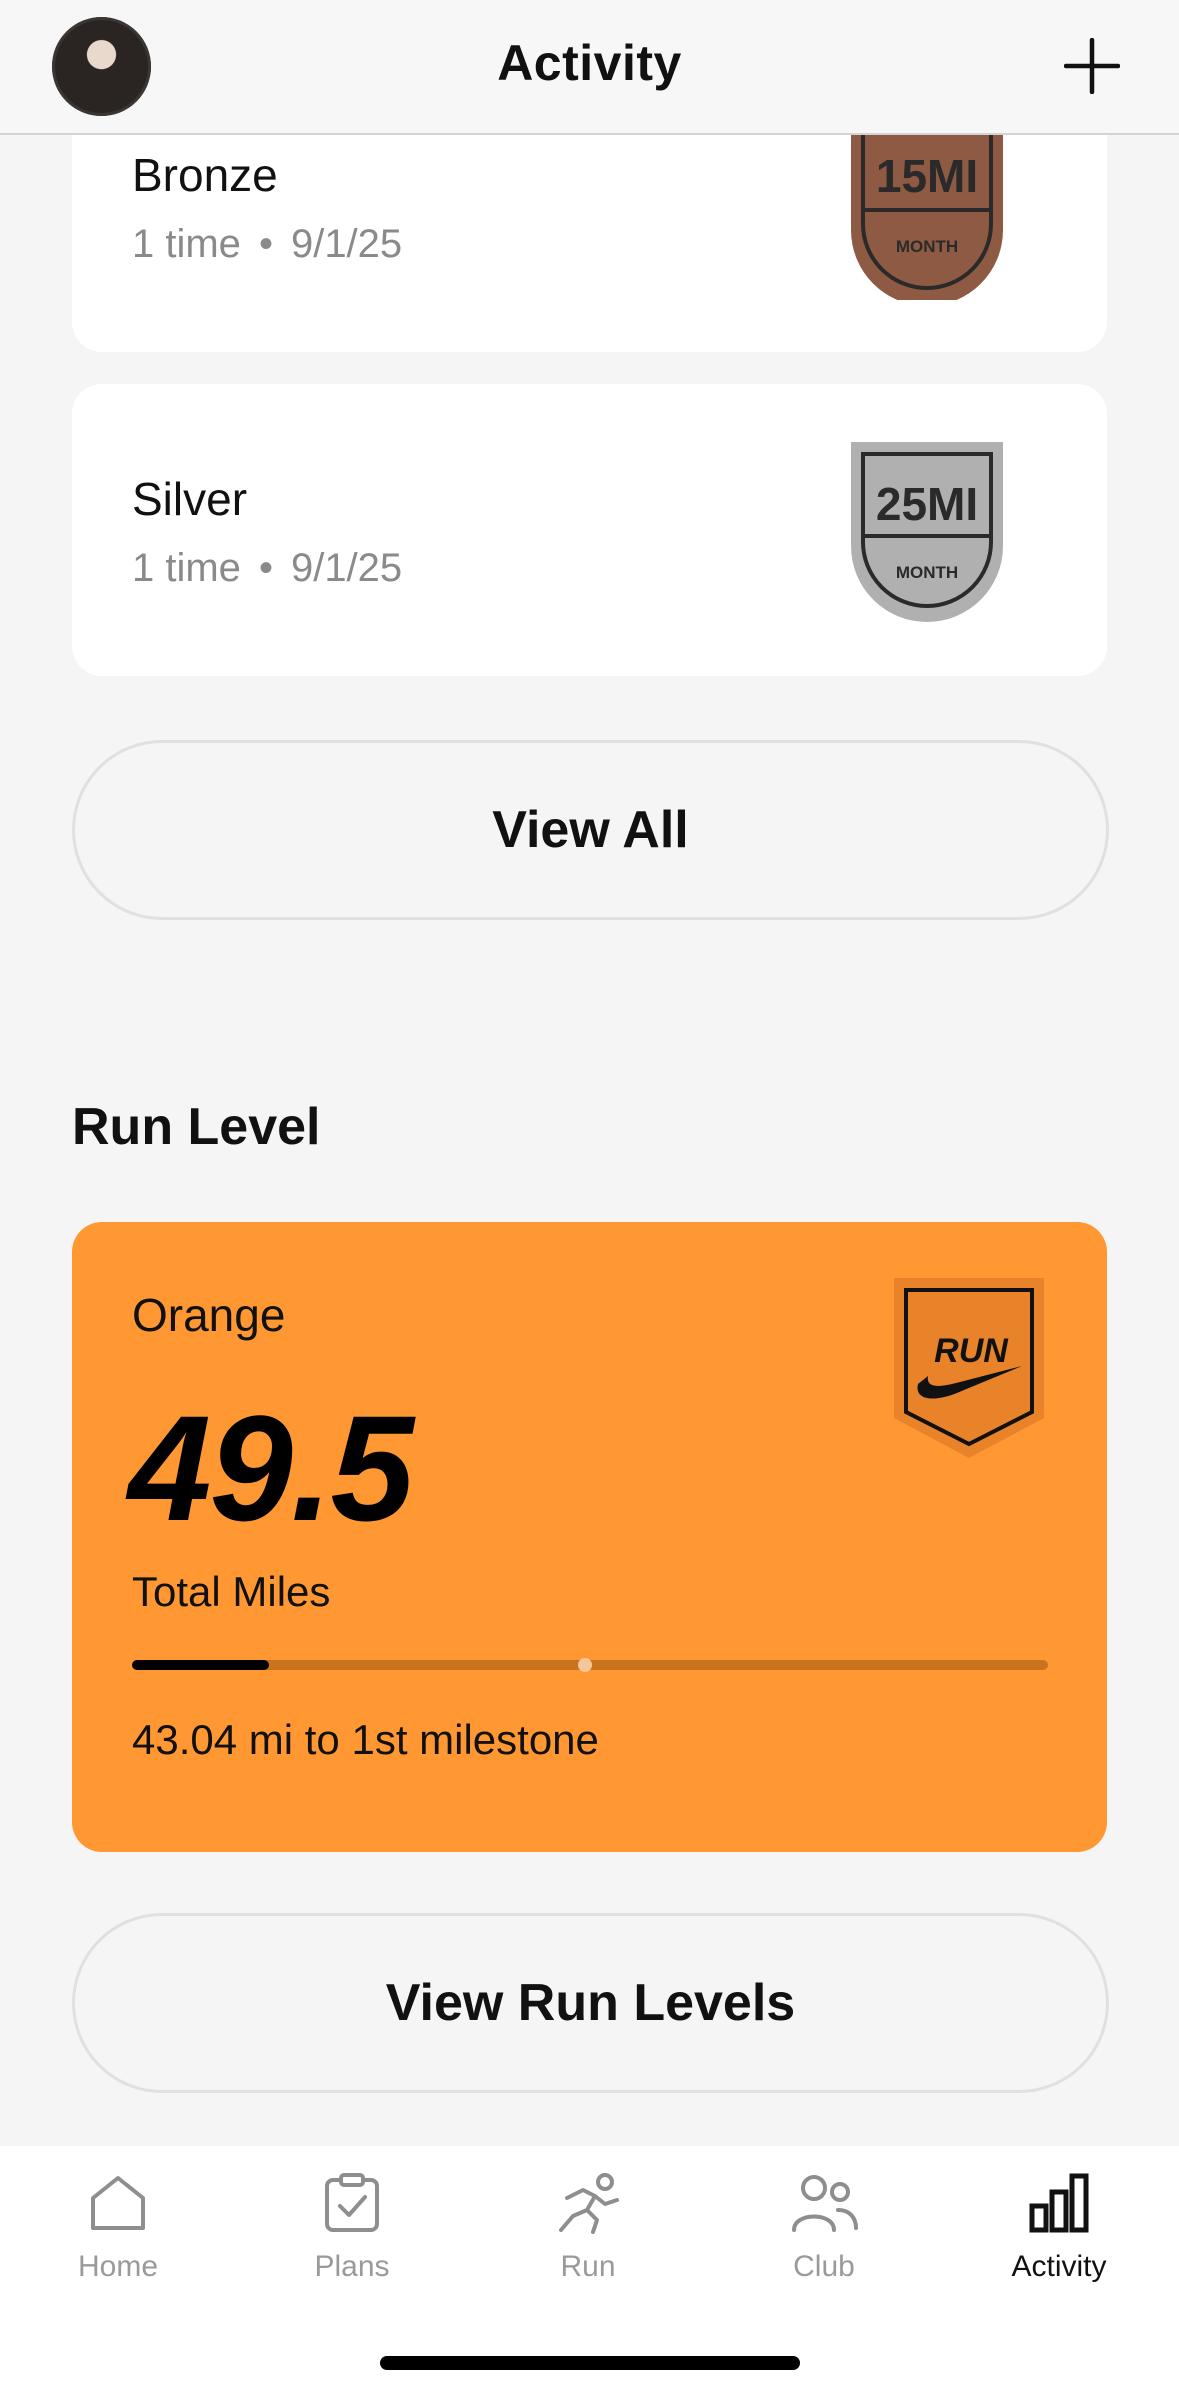  Describe the element at coordinates (1092, 66) in the screenshot. I see `plus-icon` at that location.